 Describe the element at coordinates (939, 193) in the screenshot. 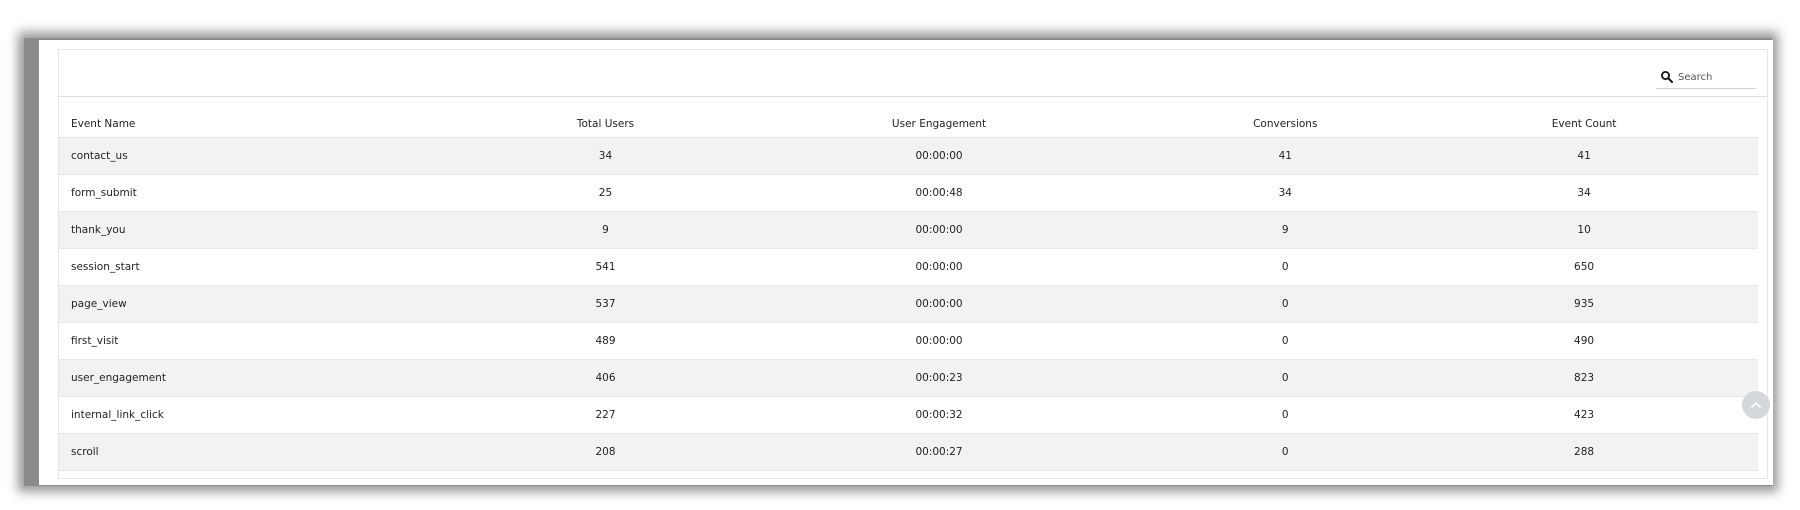

I see `cell-user-engagement: 00:00:48` at that location.